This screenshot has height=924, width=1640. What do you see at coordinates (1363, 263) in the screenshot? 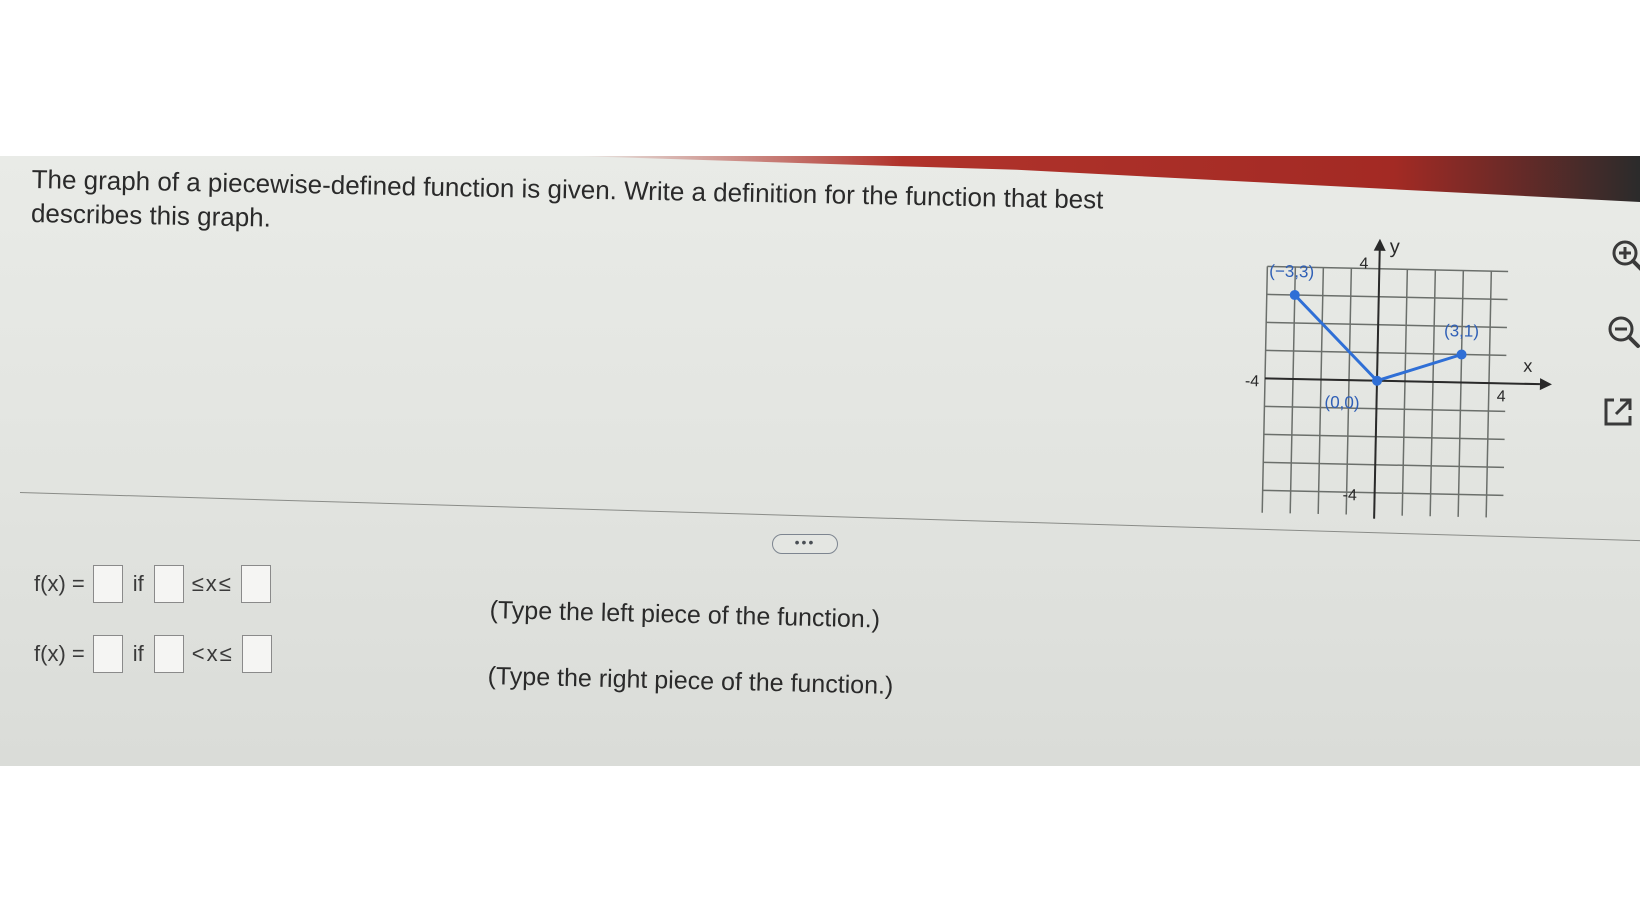
I see `tick-label-top: 4` at bounding box center [1363, 263].